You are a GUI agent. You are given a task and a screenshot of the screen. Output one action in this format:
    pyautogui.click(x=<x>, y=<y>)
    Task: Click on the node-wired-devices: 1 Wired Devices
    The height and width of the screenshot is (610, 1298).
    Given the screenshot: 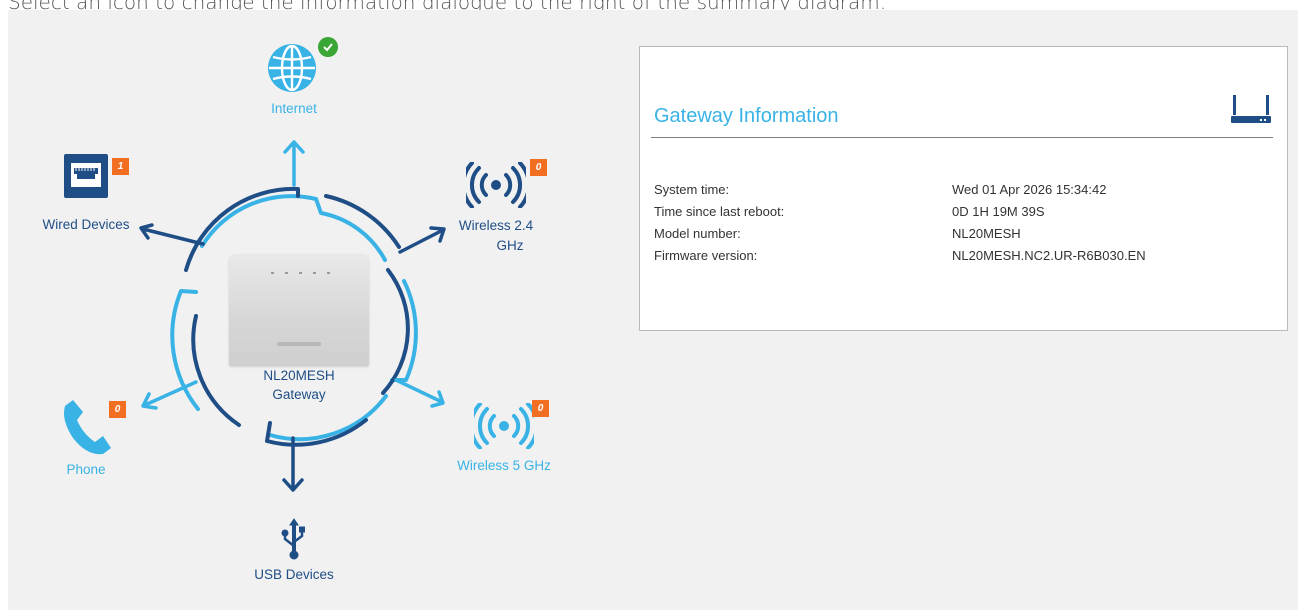 What is the action you would take?
    pyautogui.click(x=86, y=193)
    